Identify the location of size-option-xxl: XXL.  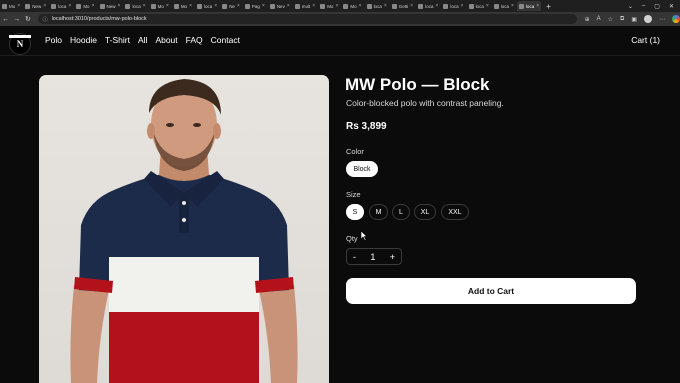
(455, 212).